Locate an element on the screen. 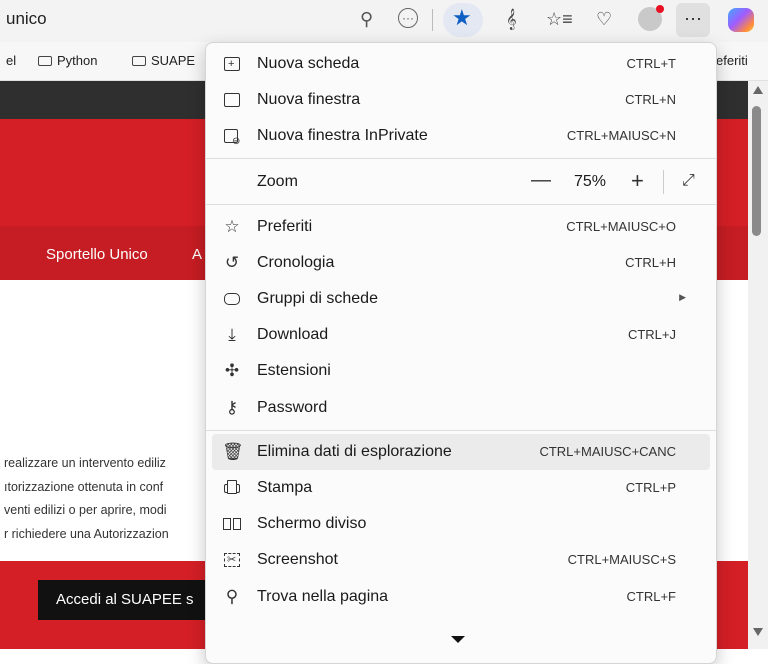 The height and width of the screenshot is (664, 768). menu-item-label: Nuova finestra is located at coordinates (309, 99).